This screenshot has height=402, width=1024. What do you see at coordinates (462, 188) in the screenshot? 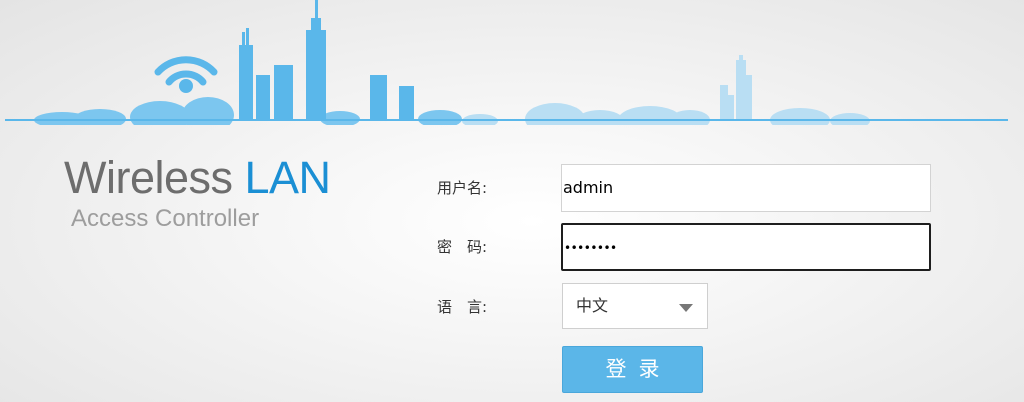
I see `username-label: 用户名:` at bounding box center [462, 188].